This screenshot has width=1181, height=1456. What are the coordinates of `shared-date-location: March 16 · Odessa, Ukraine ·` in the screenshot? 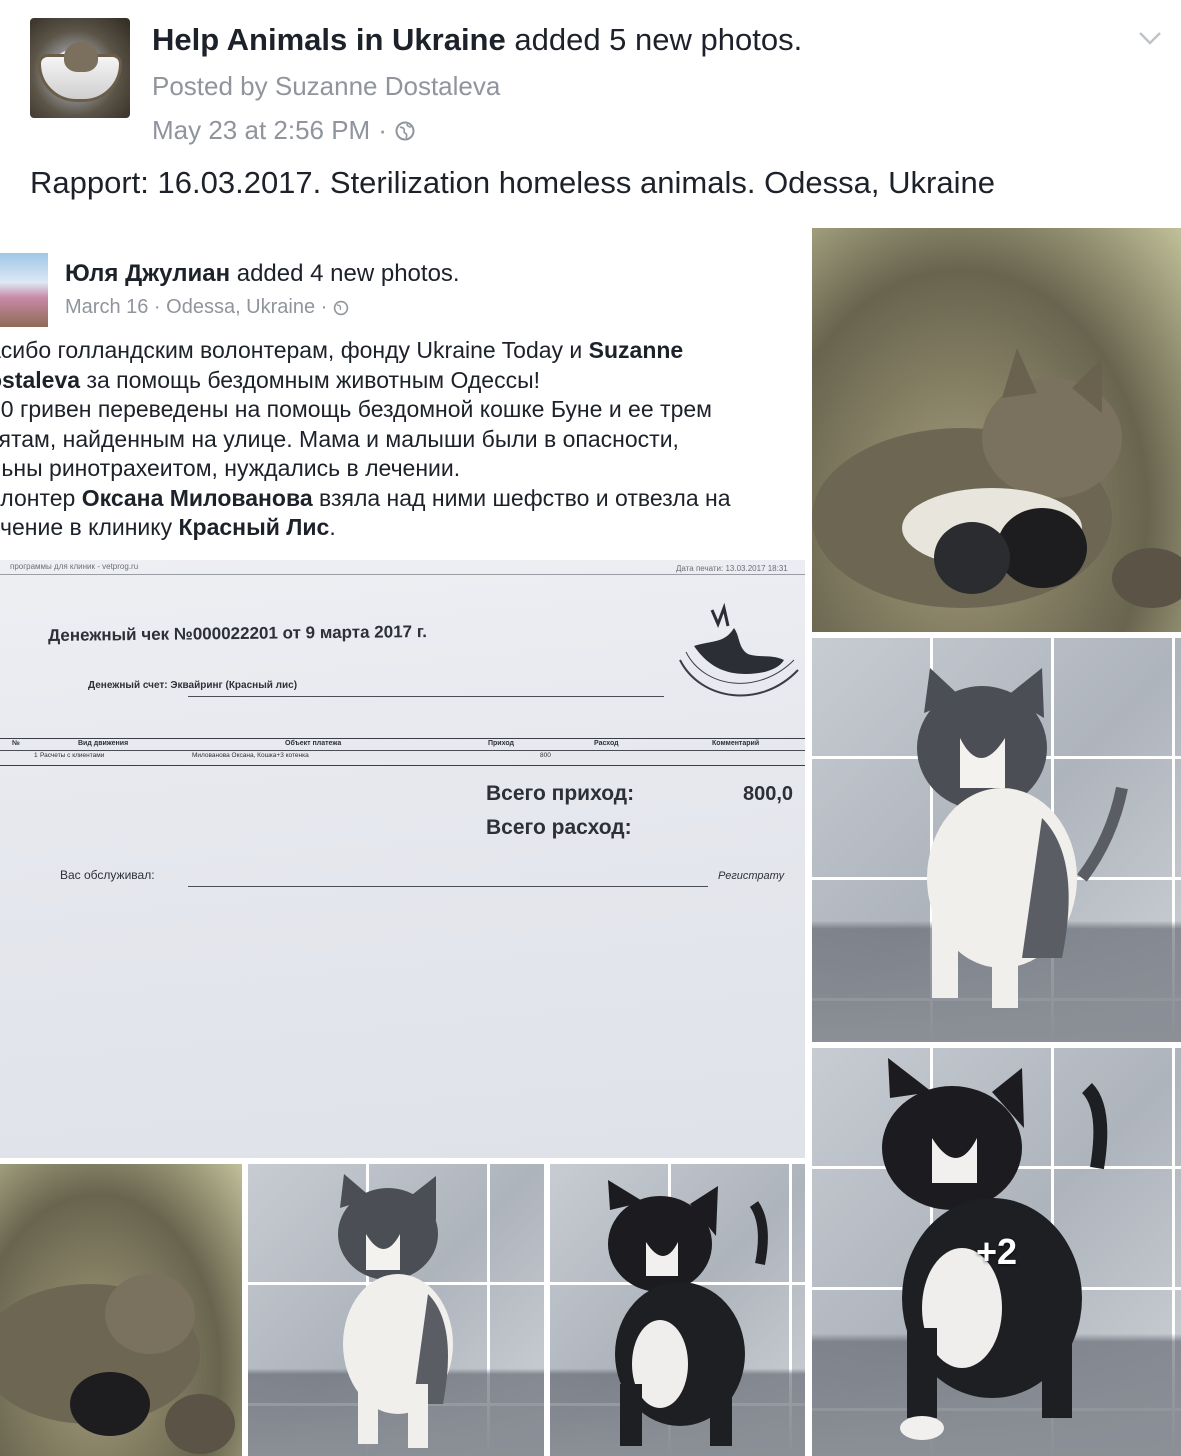 It's located at (196, 307).